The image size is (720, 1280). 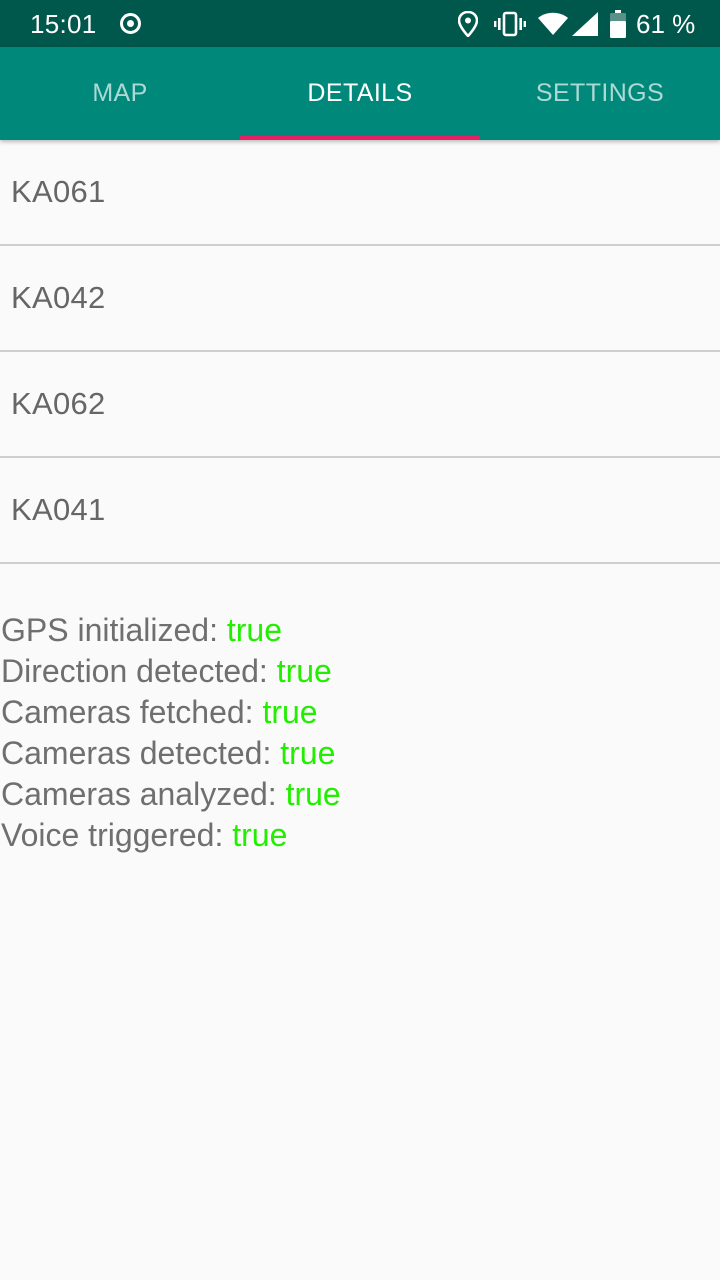 I want to click on status-label: GPS initialized:, so click(x=114, y=630).